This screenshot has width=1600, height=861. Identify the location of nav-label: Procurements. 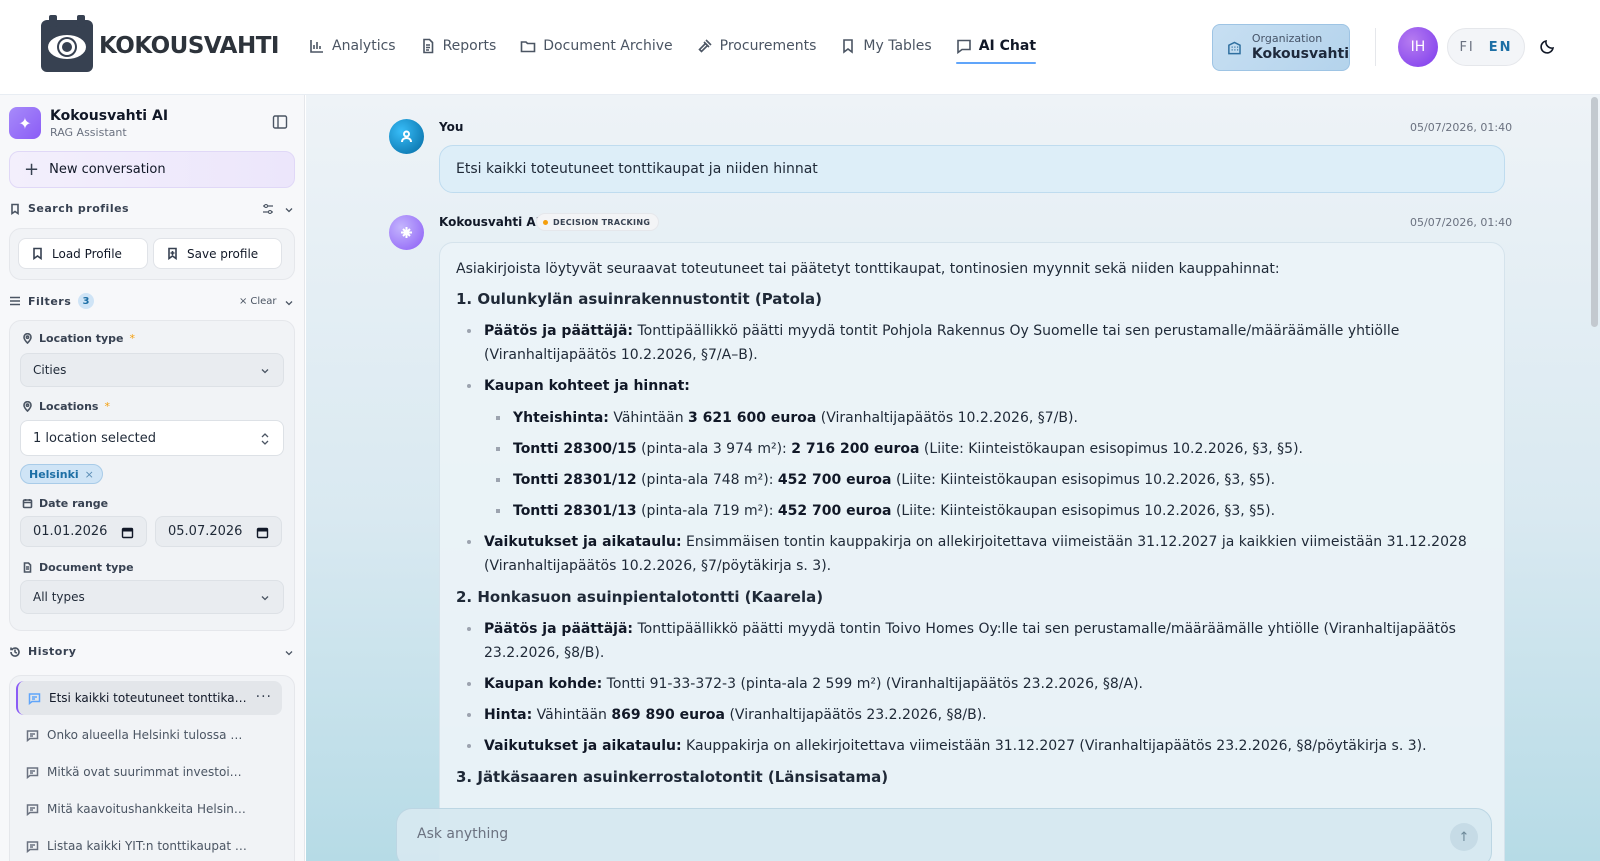
(768, 46).